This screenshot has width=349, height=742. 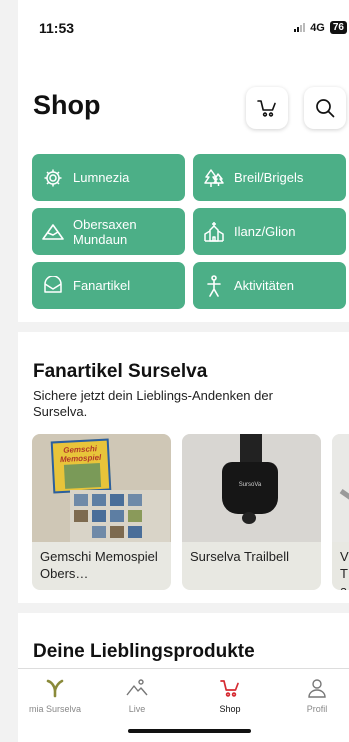 What do you see at coordinates (137, 709) in the screenshot?
I see `tab-label: Live` at bounding box center [137, 709].